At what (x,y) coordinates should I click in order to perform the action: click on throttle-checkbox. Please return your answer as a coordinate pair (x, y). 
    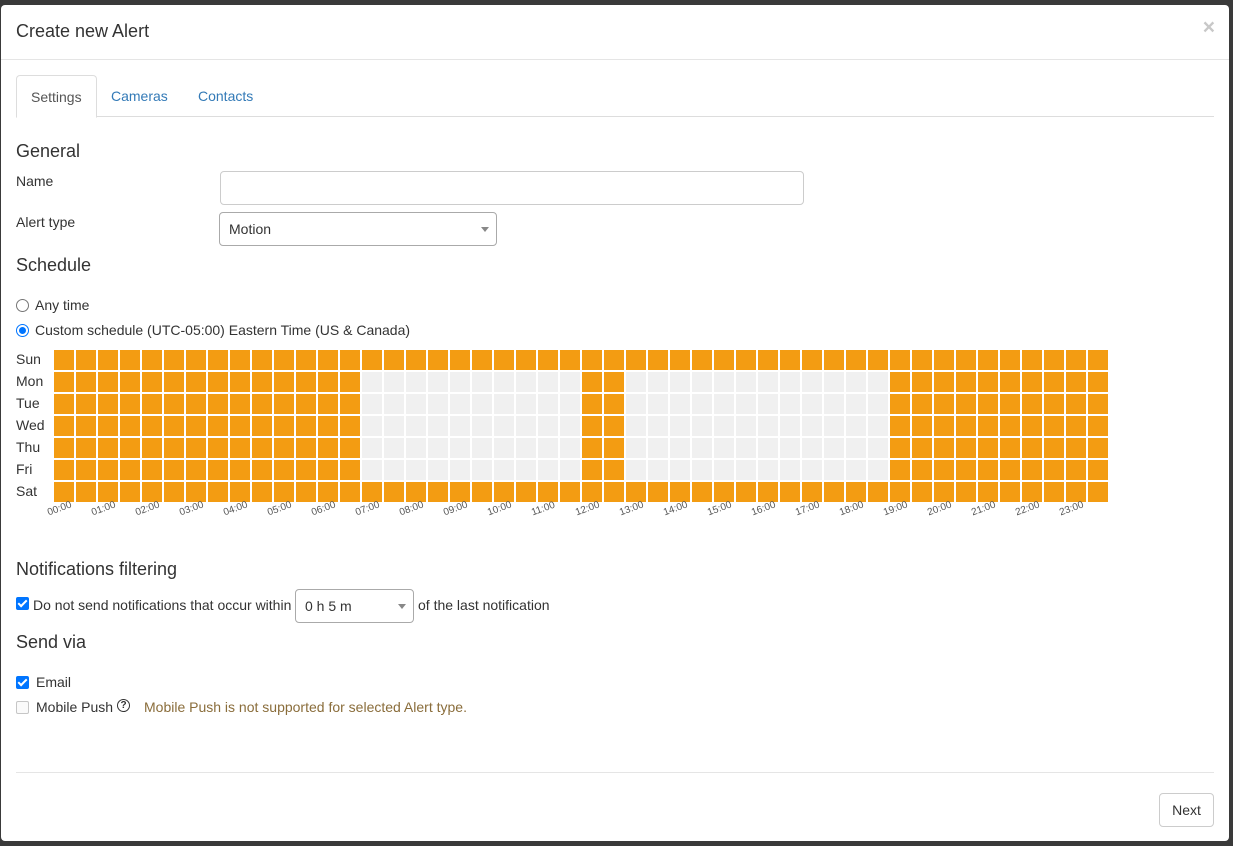
    Looking at the image, I should click on (22, 603).